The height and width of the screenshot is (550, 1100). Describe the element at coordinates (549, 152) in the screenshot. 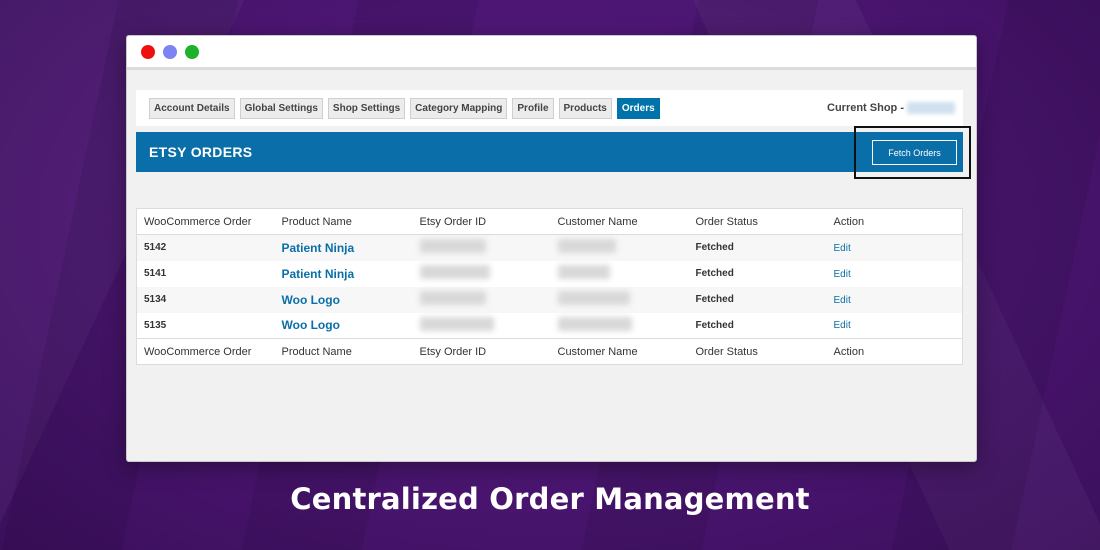

I see `orders-header-bar: ETSY ORDERS` at that location.